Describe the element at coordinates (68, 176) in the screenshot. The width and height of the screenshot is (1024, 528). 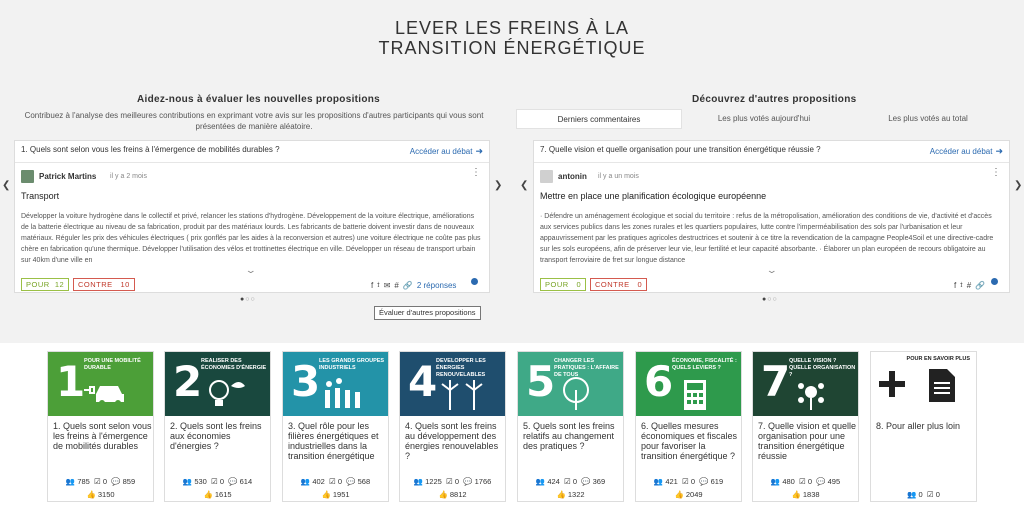
I see `author-name: Patrick Martins` at that location.